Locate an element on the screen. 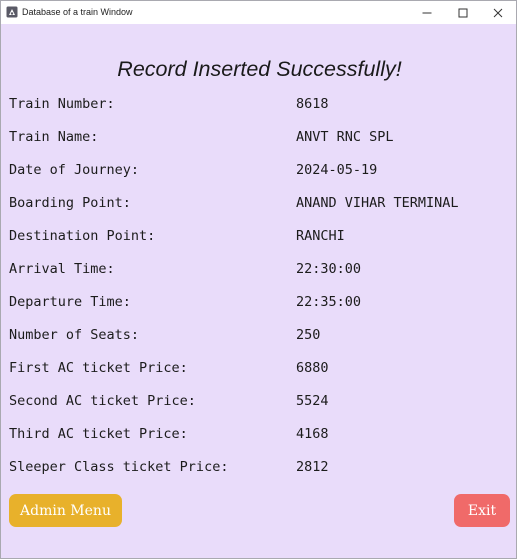 This screenshot has width=517, height=559. arrival-time-label: Arrival Time: is located at coordinates (62, 269).